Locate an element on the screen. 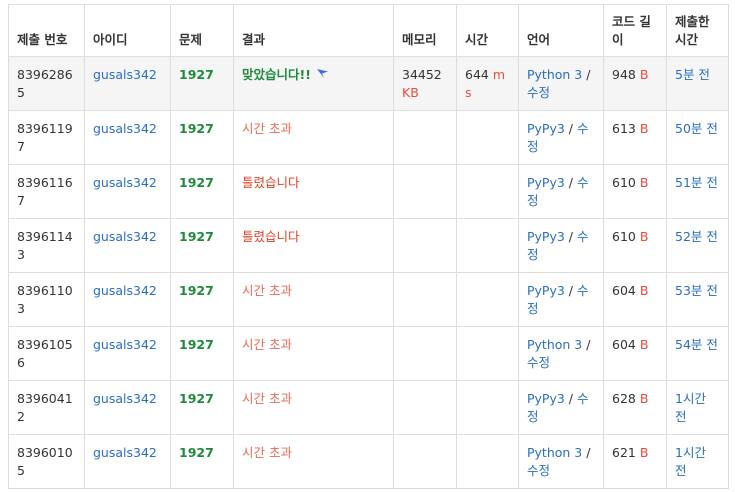  submitted-time-link: 51분 전 is located at coordinates (696, 182).